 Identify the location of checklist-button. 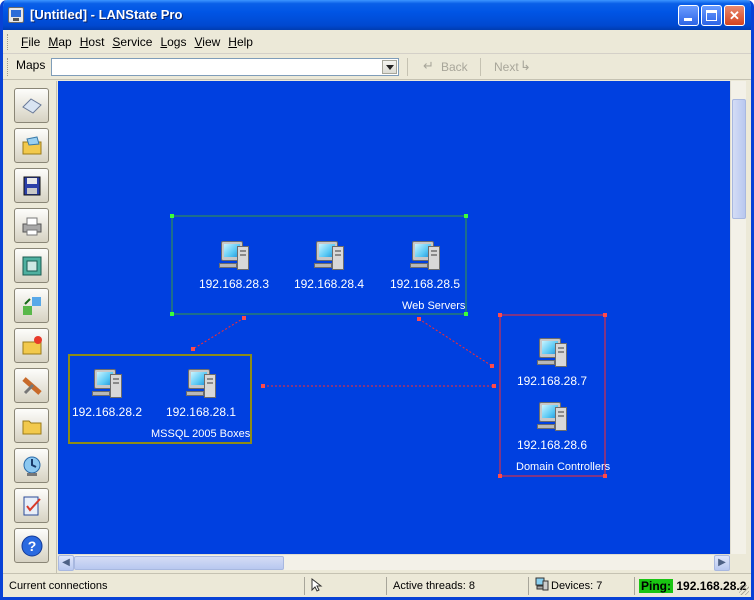
(31, 505).